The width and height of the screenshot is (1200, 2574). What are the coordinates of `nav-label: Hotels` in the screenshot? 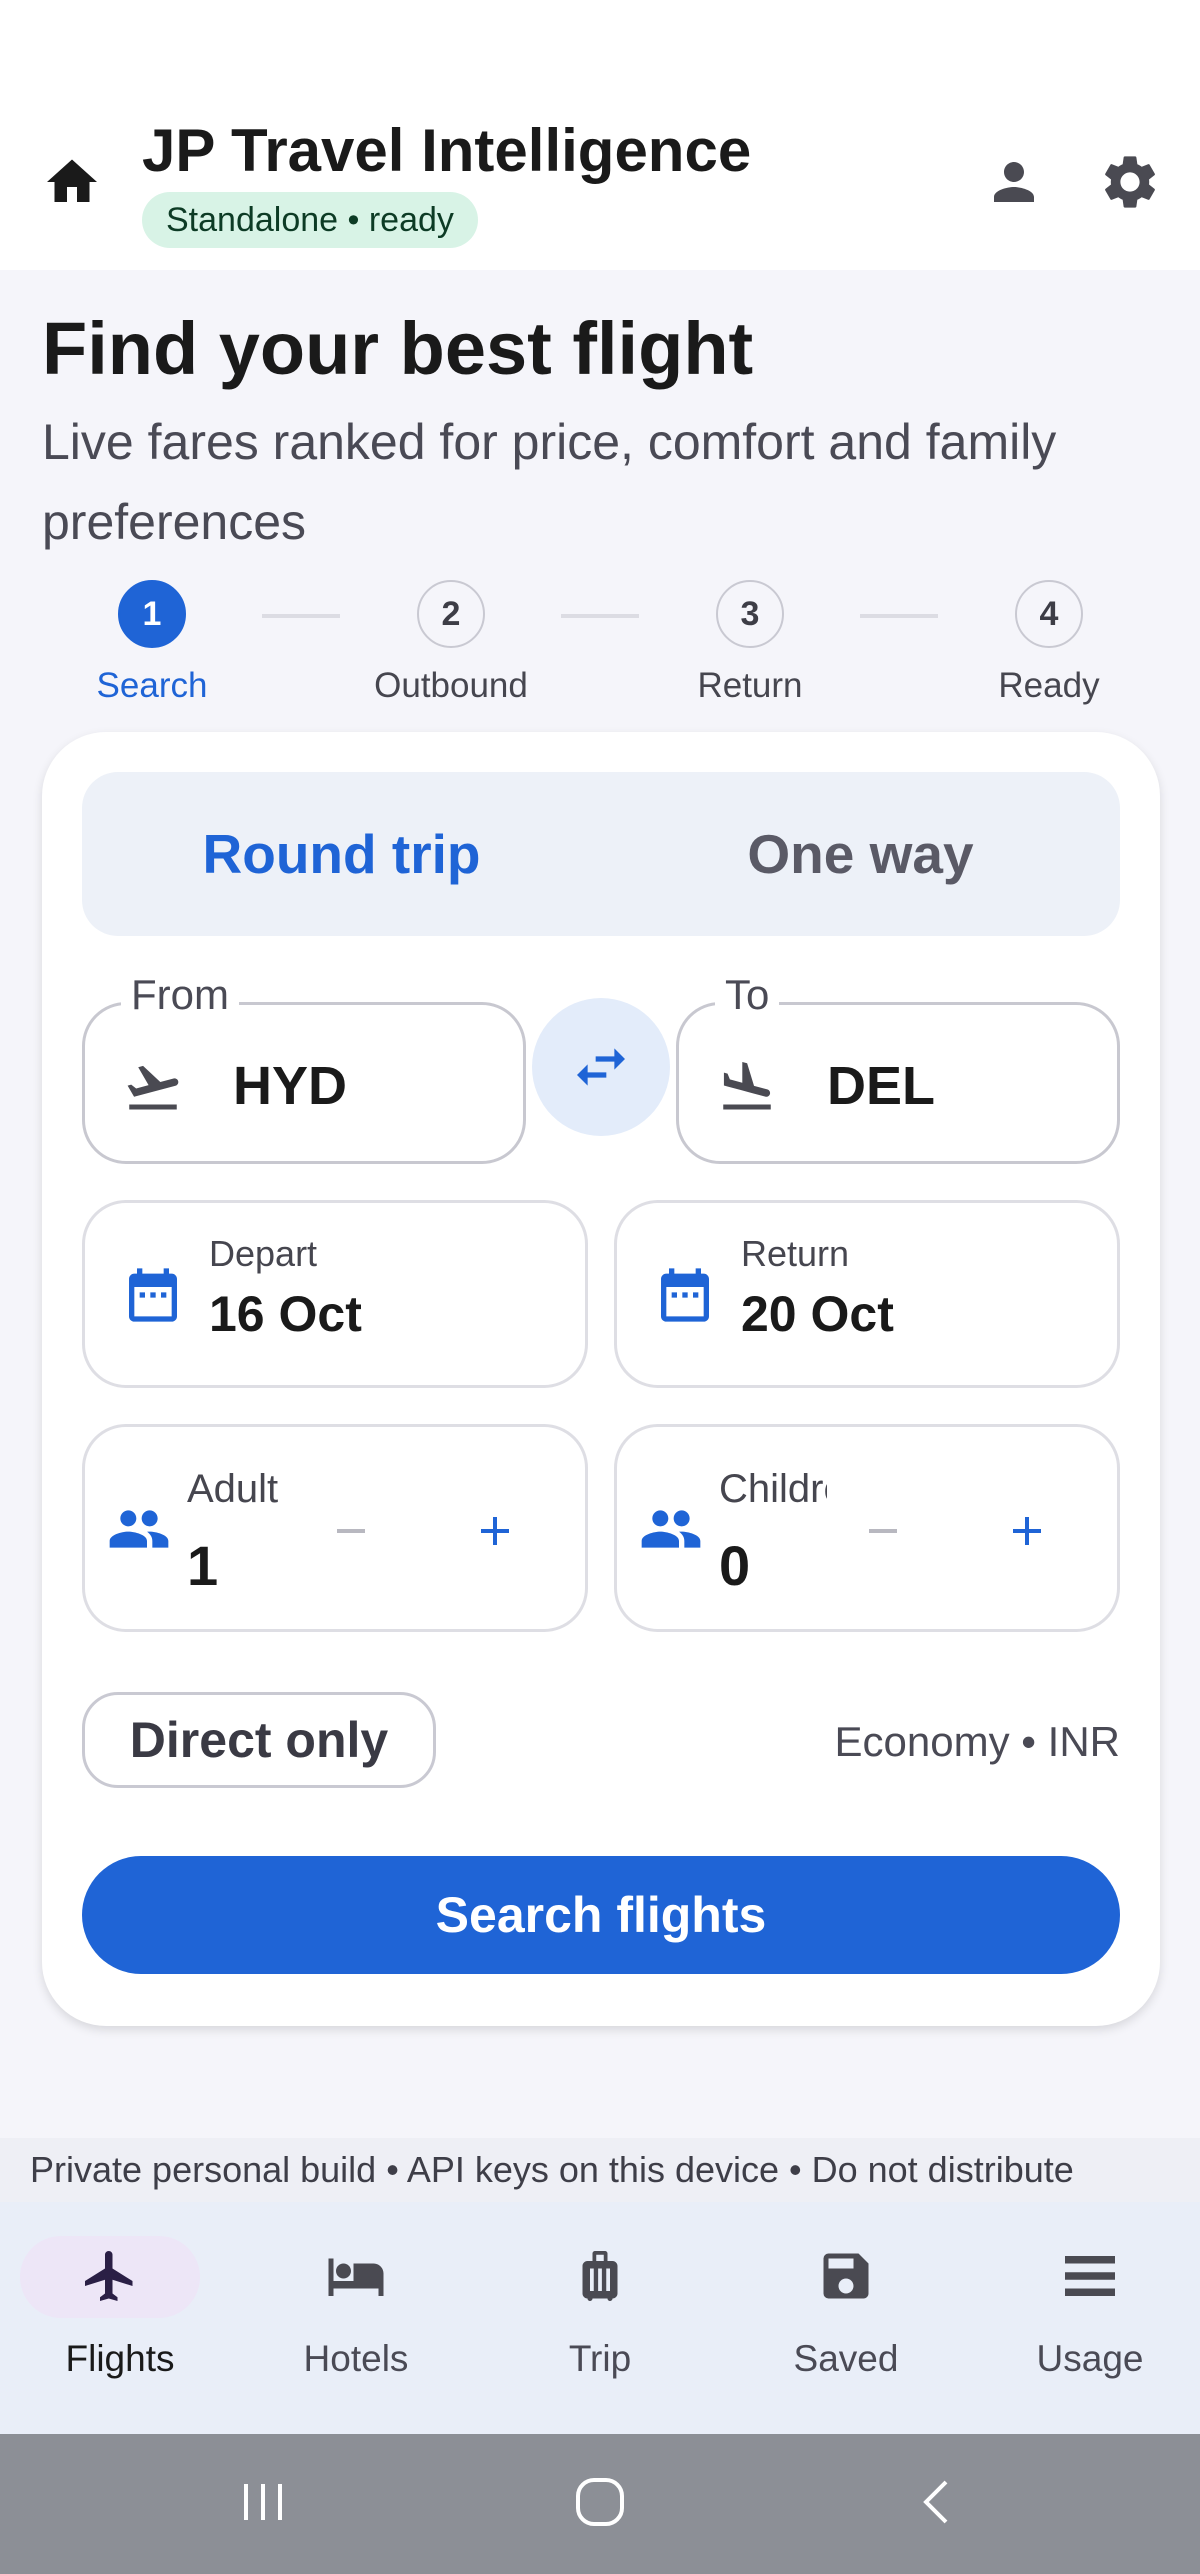 It's located at (356, 2358).